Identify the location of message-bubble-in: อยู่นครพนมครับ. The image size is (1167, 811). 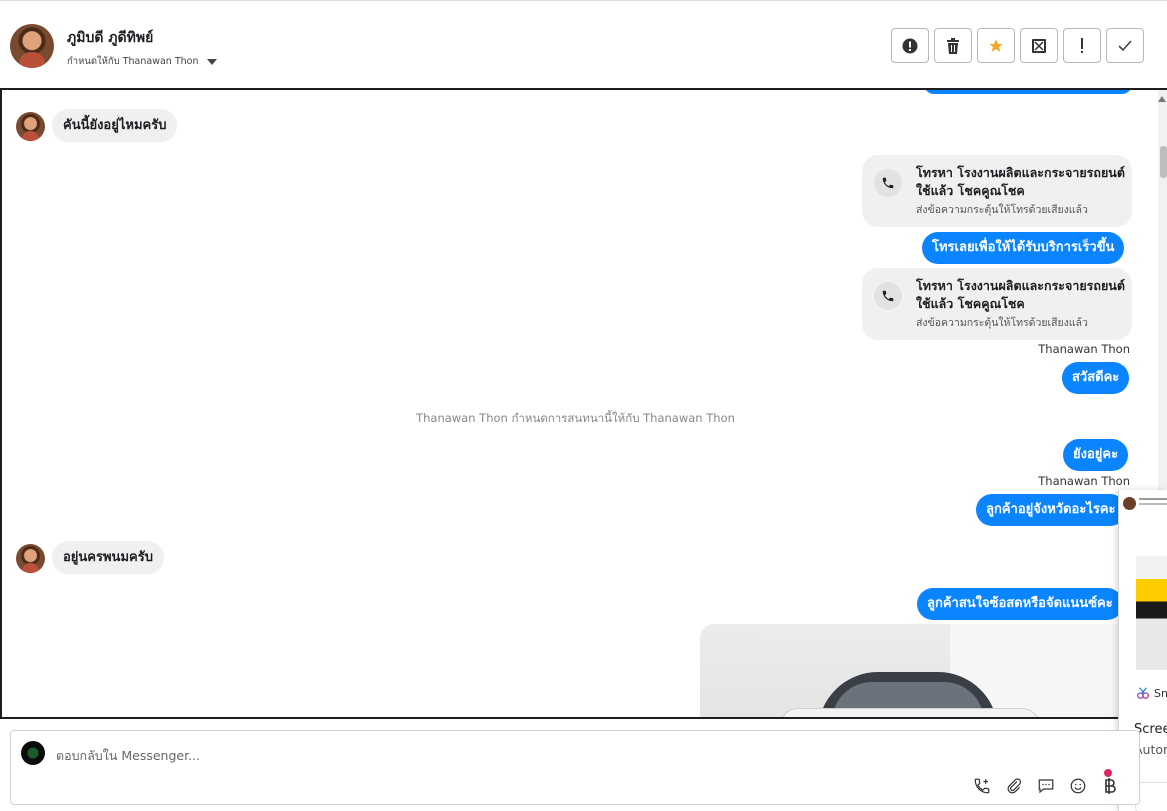
(108, 557).